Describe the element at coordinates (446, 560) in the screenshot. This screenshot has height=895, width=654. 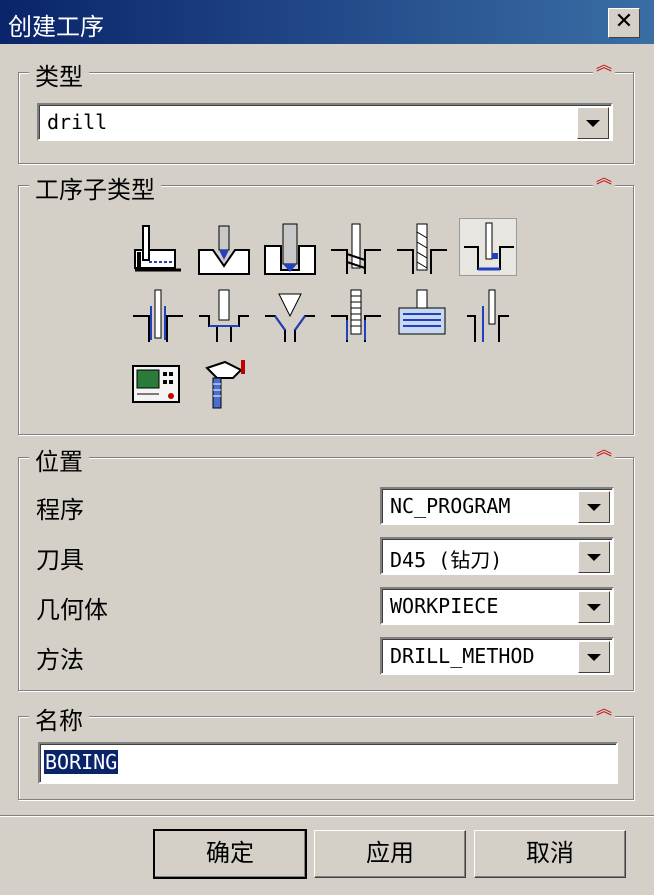
I see `tool-dropdown-value: D45 (钻刀)` at that location.